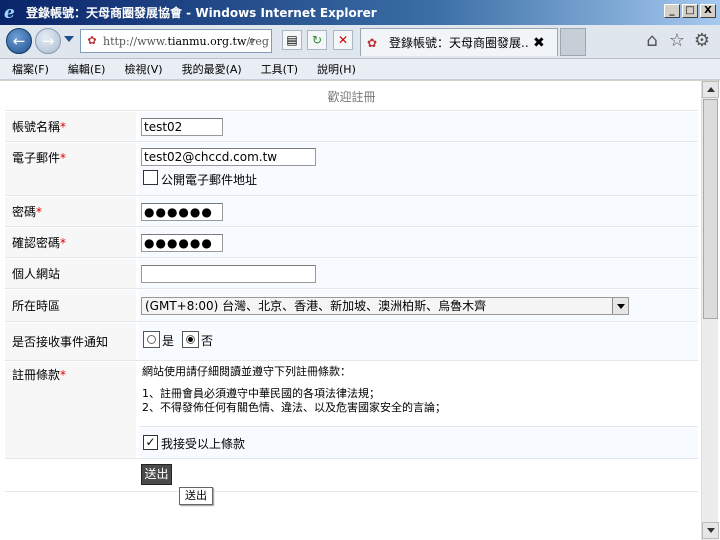 The width and height of the screenshot is (720, 540). What do you see at coordinates (151, 339) in the screenshot?
I see `notify-yes-radio` at bounding box center [151, 339].